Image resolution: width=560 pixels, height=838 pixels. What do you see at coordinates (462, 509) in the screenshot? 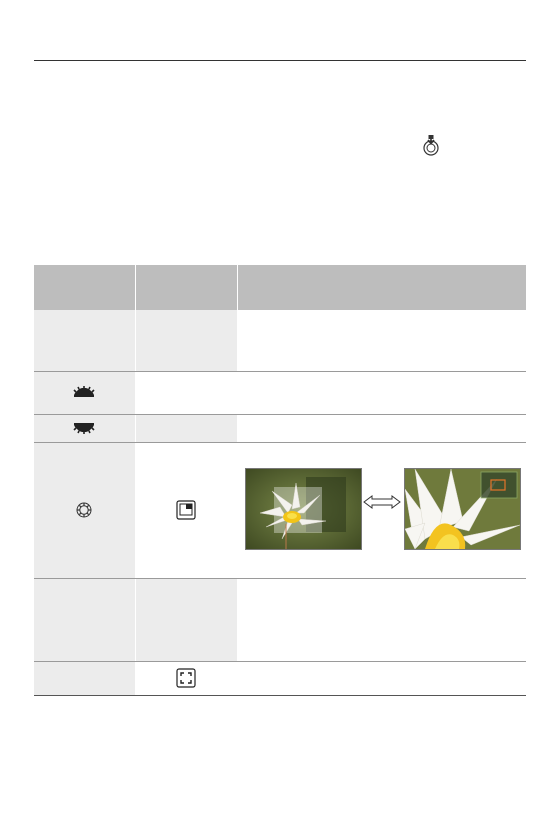
I see `photo-after-zoom` at bounding box center [462, 509].